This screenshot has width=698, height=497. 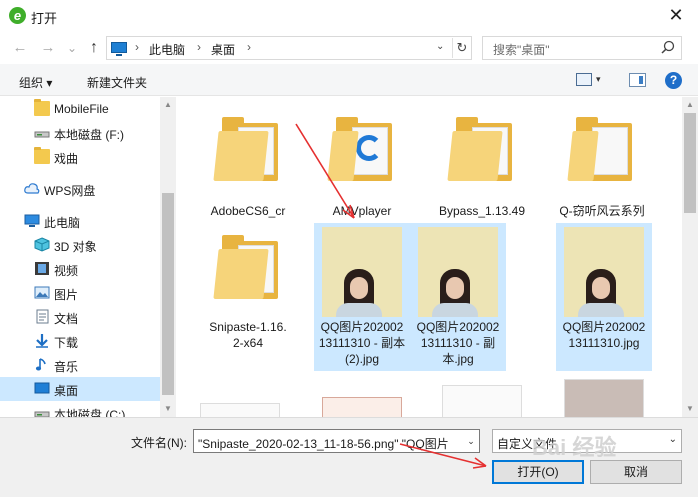 I want to click on sidebar-item-label: 音乐, so click(x=66, y=367).